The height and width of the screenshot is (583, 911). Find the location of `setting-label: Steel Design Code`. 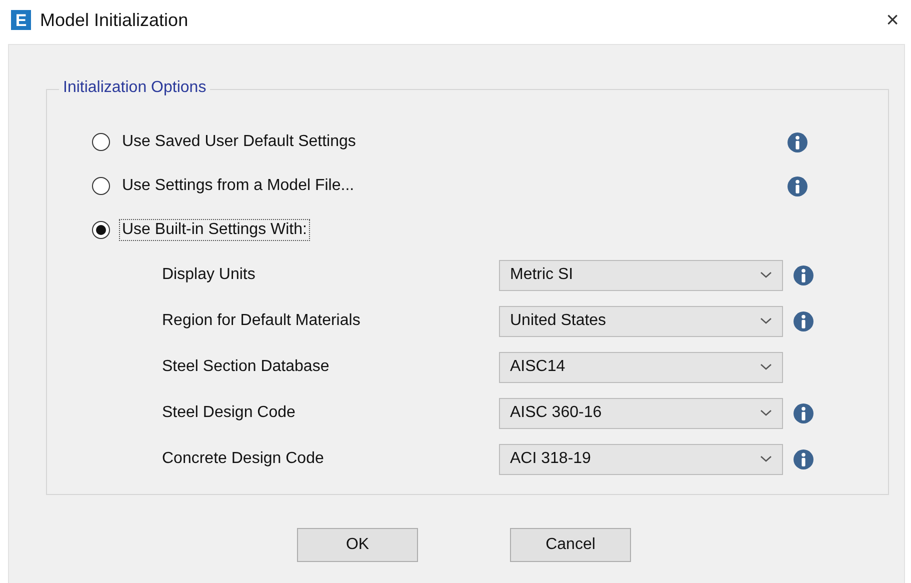

setting-label: Steel Design Code is located at coordinates (229, 413).